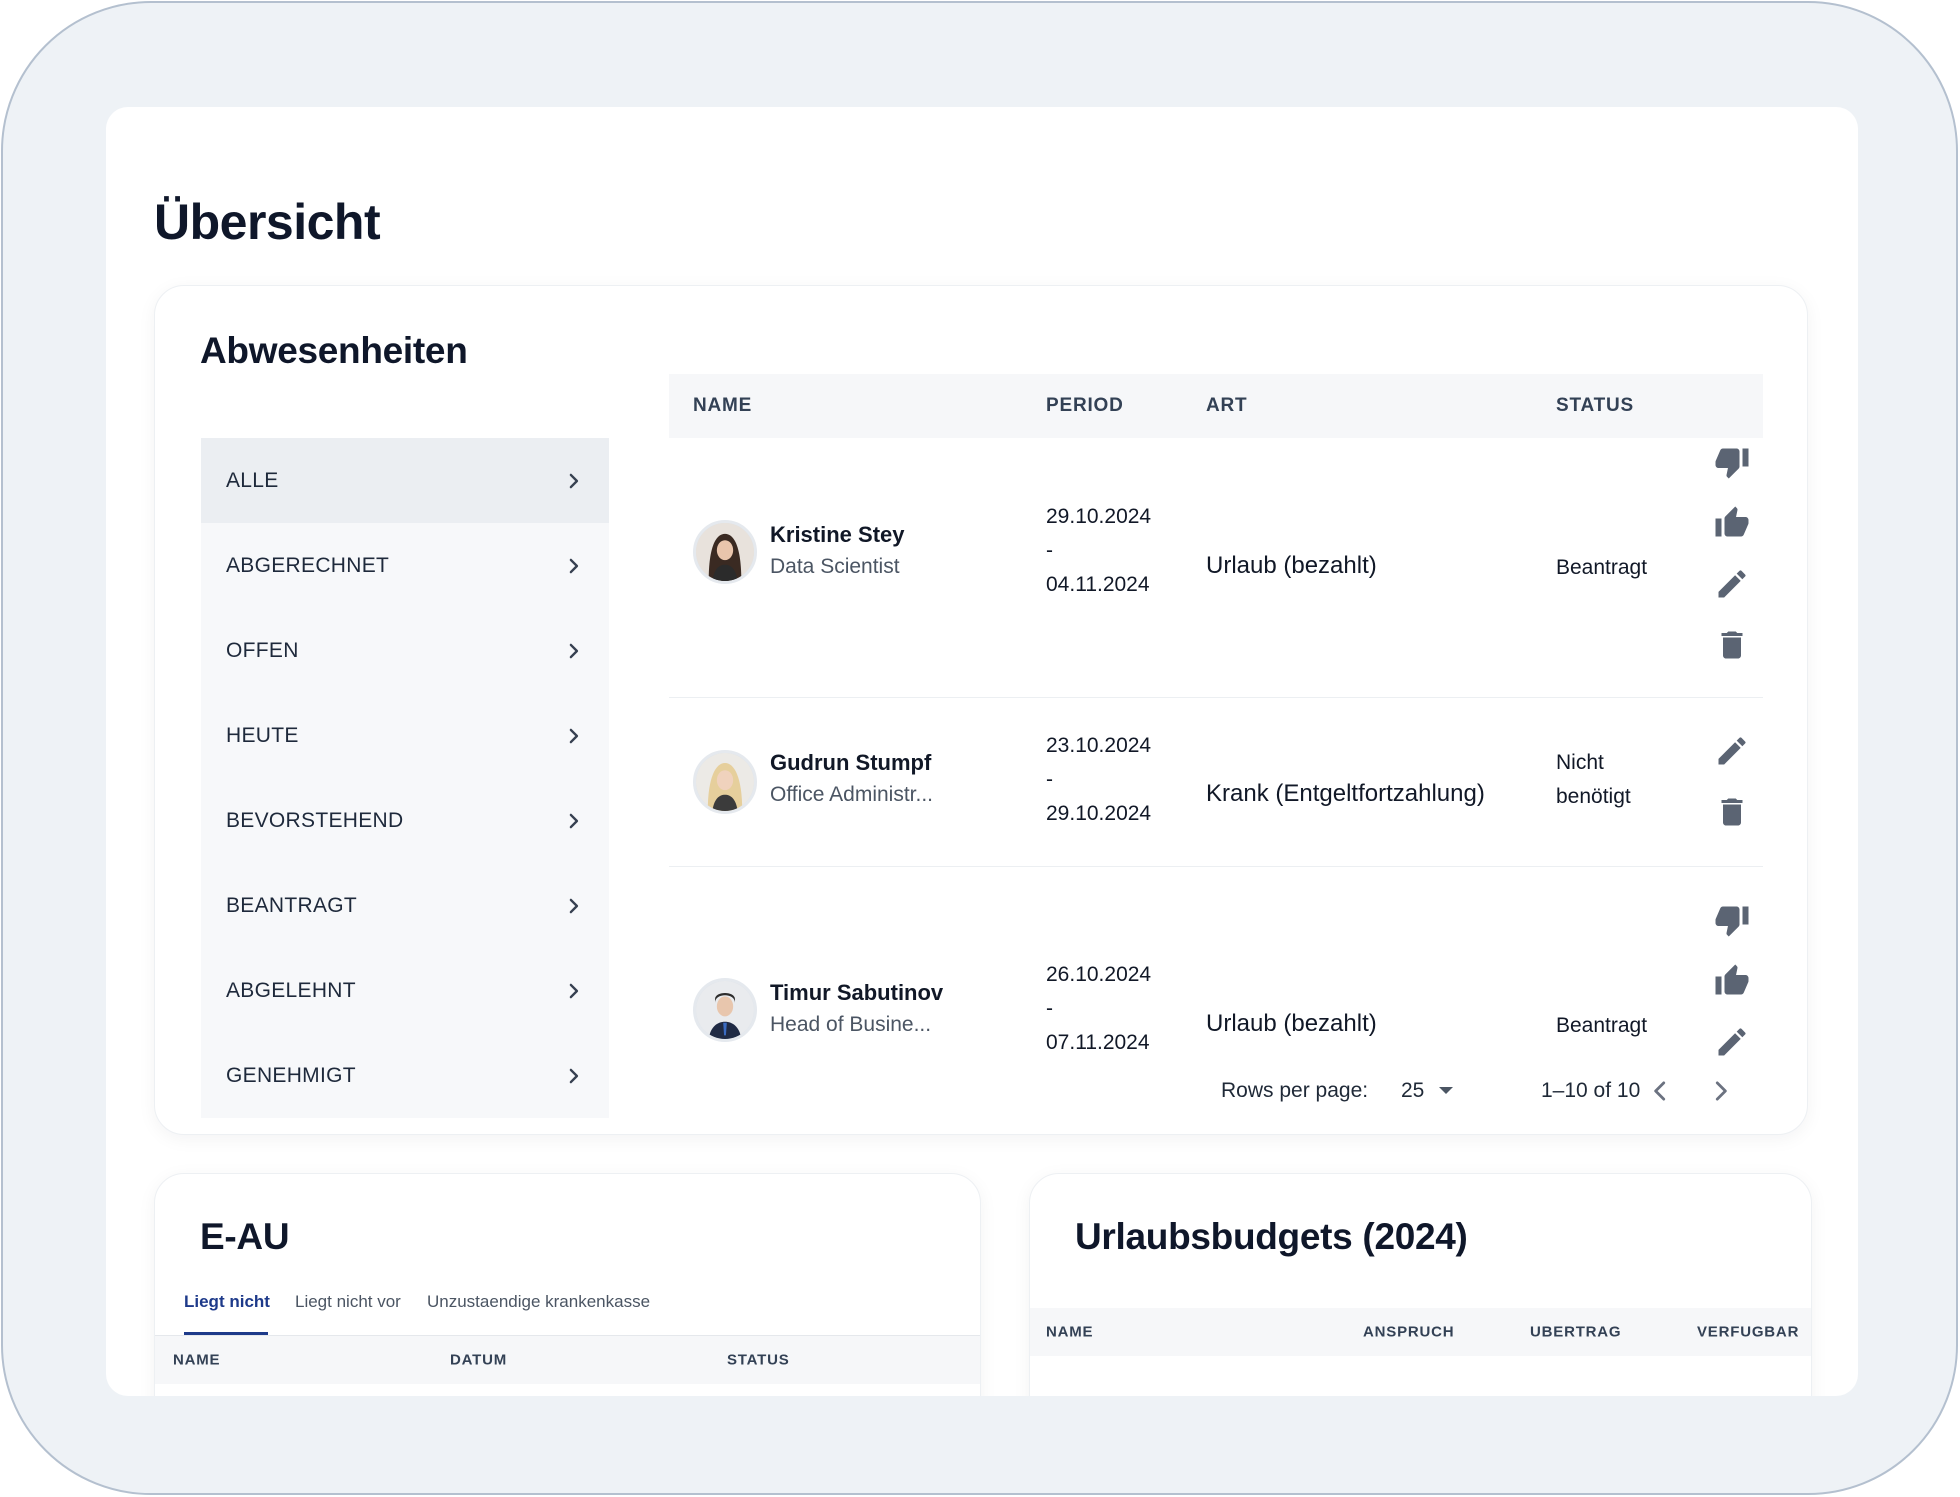 The width and height of the screenshot is (1960, 1497). Describe the element at coordinates (1099, 974) in the screenshot. I see `period-start: 26.10.2024` at that location.